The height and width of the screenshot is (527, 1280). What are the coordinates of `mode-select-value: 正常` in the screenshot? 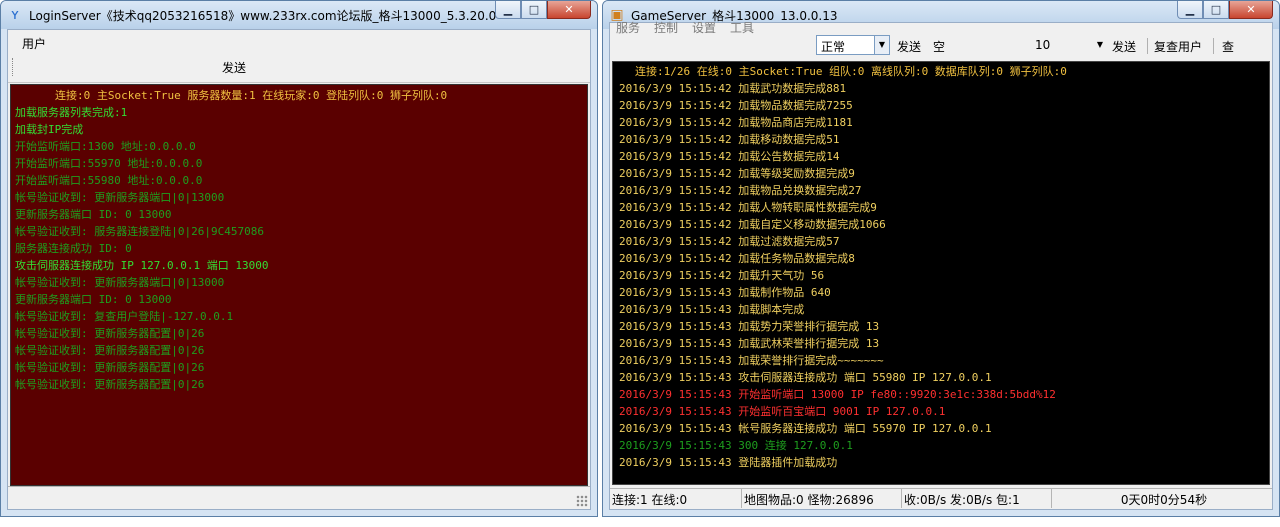 It's located at (833, 47).